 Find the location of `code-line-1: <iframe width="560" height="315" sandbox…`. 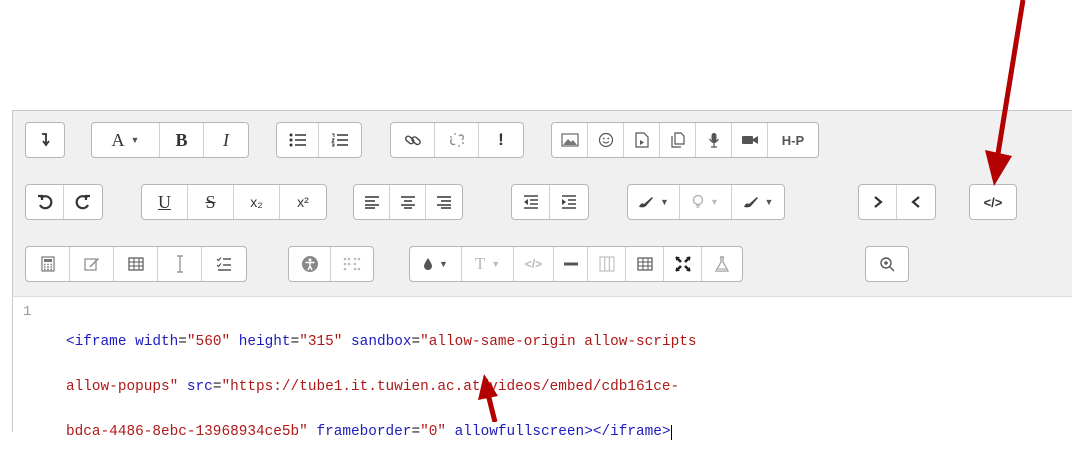

code-line-1: <iframe width="560" height="315" sandbox… is located at coordinates (381, 342).